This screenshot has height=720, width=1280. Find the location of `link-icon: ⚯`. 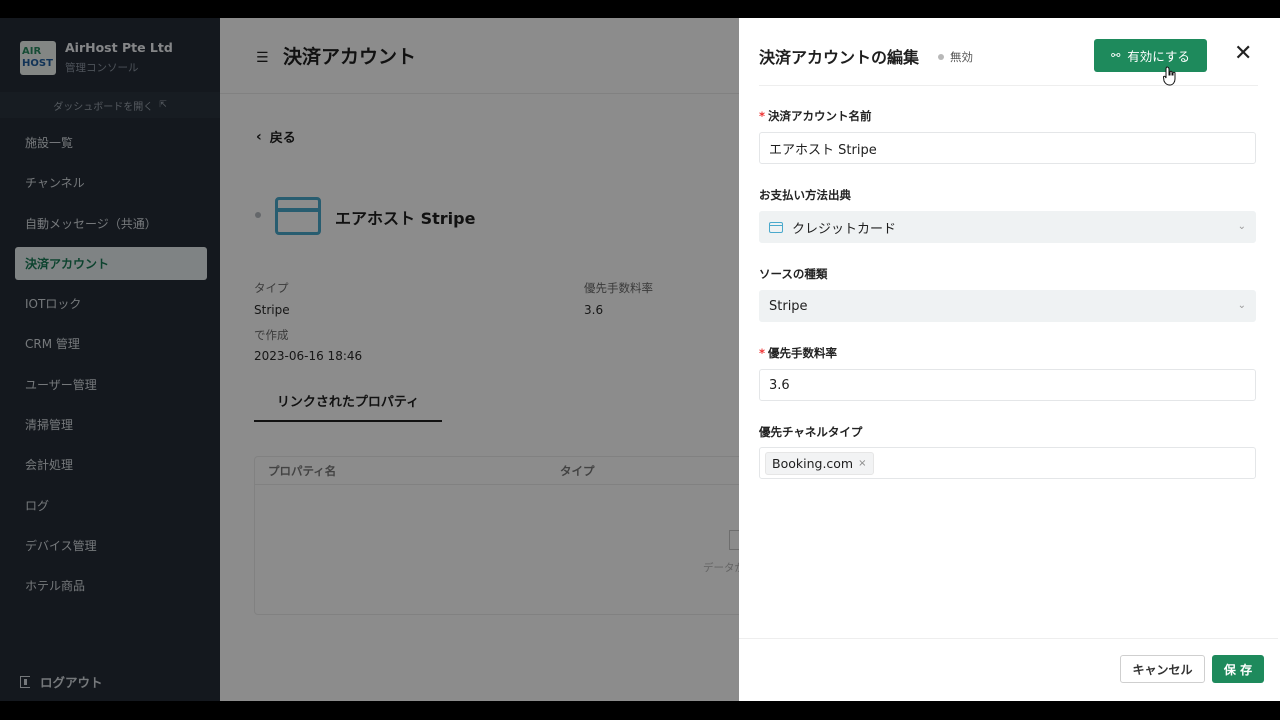

link-icon: ⚯ is located at coordinates (1116, 55).